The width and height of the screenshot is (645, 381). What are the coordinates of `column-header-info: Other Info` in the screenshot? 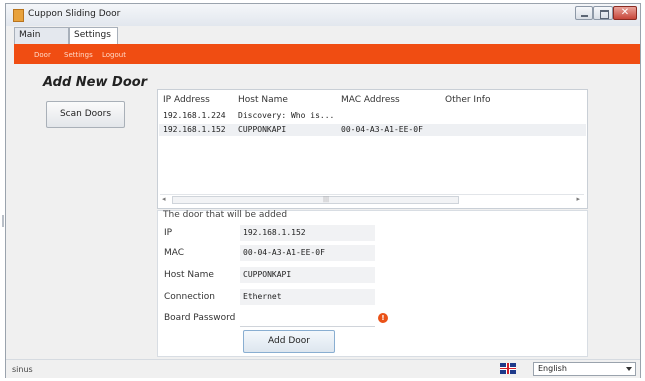 It's located at (467, 100).